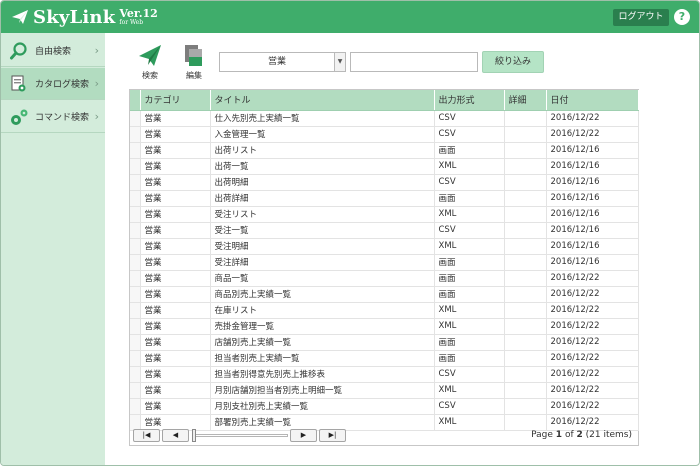 The height and width of the screenshot is (466, 700). I want to click on logout-button: ログアウト, so click(641, 17).